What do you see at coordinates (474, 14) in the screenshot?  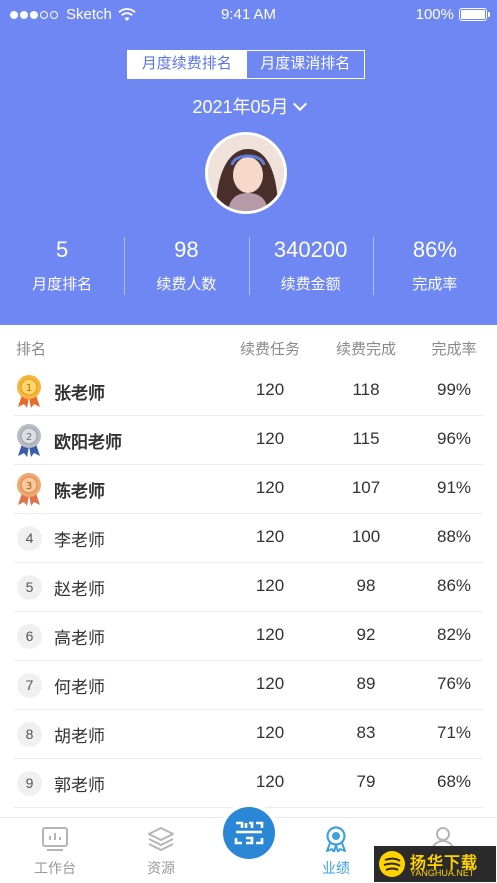 I see `battery-icon` at bounding box center [474, 14].